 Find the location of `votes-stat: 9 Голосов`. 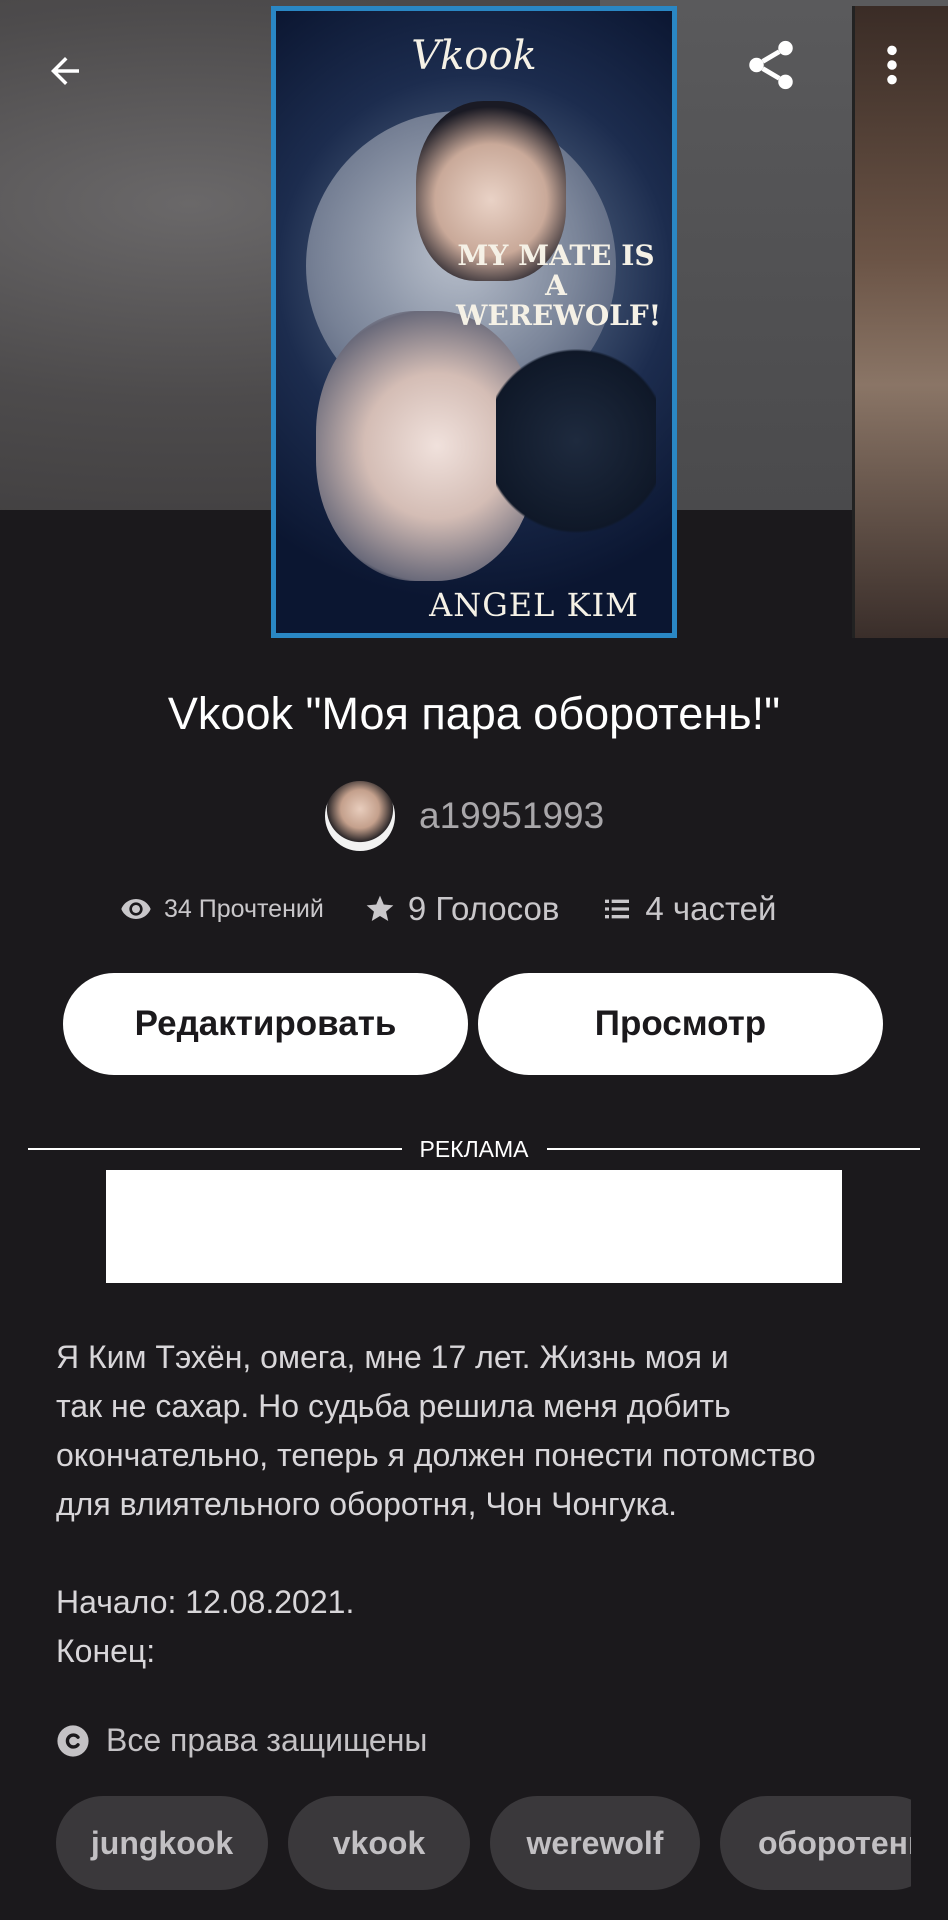

votes-stat: 9 Голосов is located at coordinates (462, 909).